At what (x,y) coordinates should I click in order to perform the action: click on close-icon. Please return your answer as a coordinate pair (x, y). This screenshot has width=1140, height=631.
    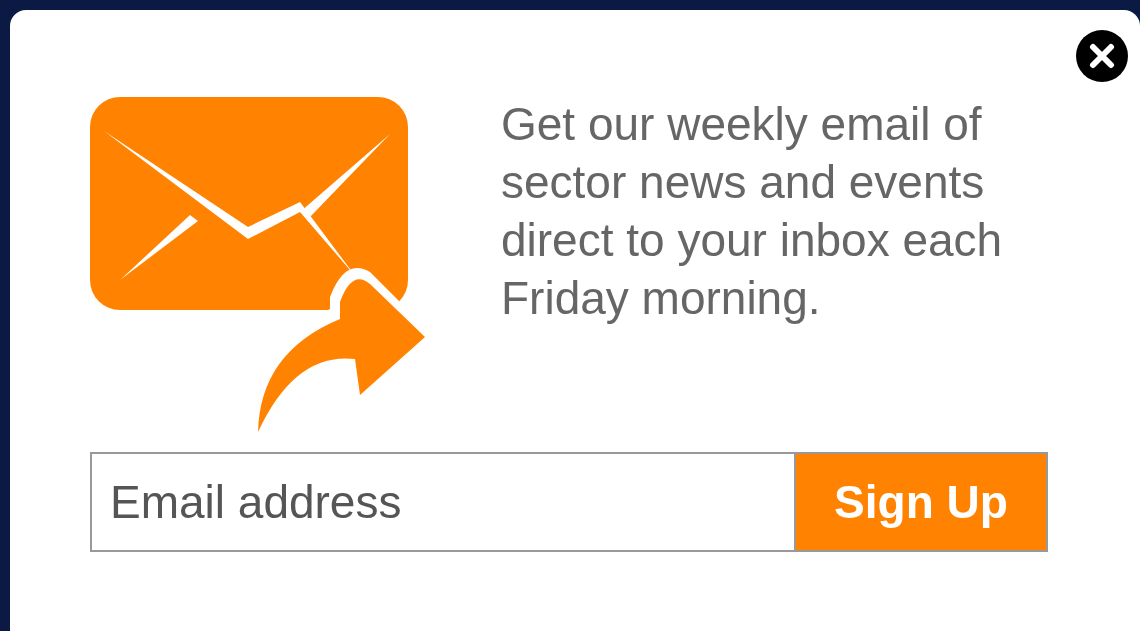
    Looking at the image, I should click on (1102, 56).